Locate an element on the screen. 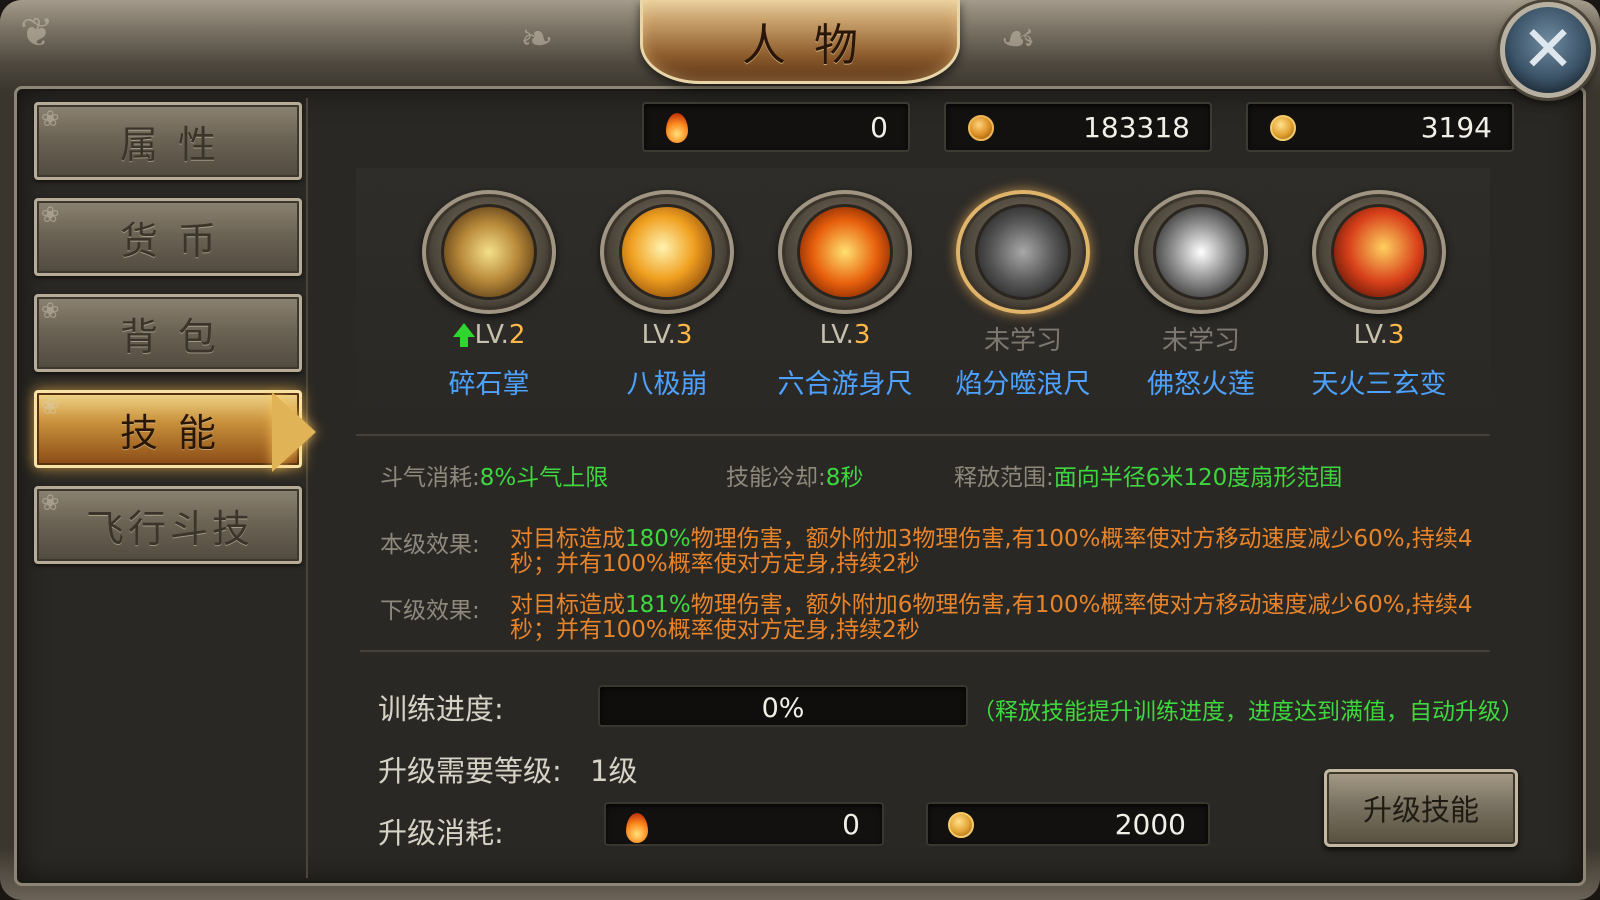  required-level-value: 1级 is located at coordinates (614, 771).